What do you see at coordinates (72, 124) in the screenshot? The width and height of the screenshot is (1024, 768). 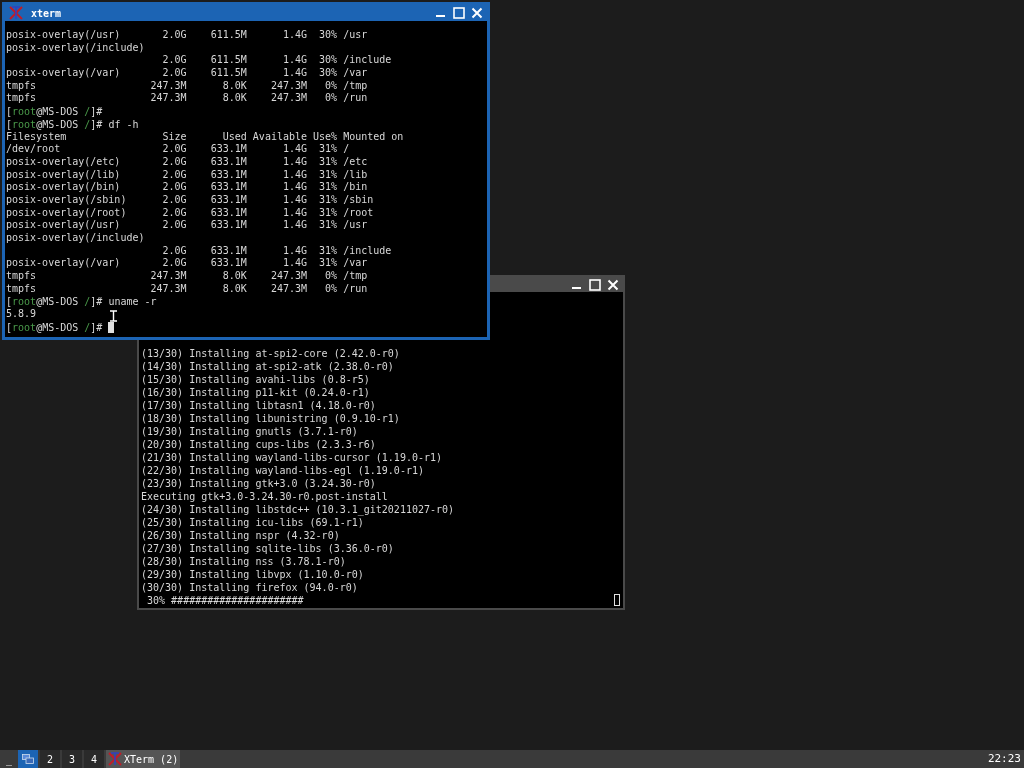 I see `prompt-line: [root@MS-DOS /]# df -h` at bounding box center [72, 124].